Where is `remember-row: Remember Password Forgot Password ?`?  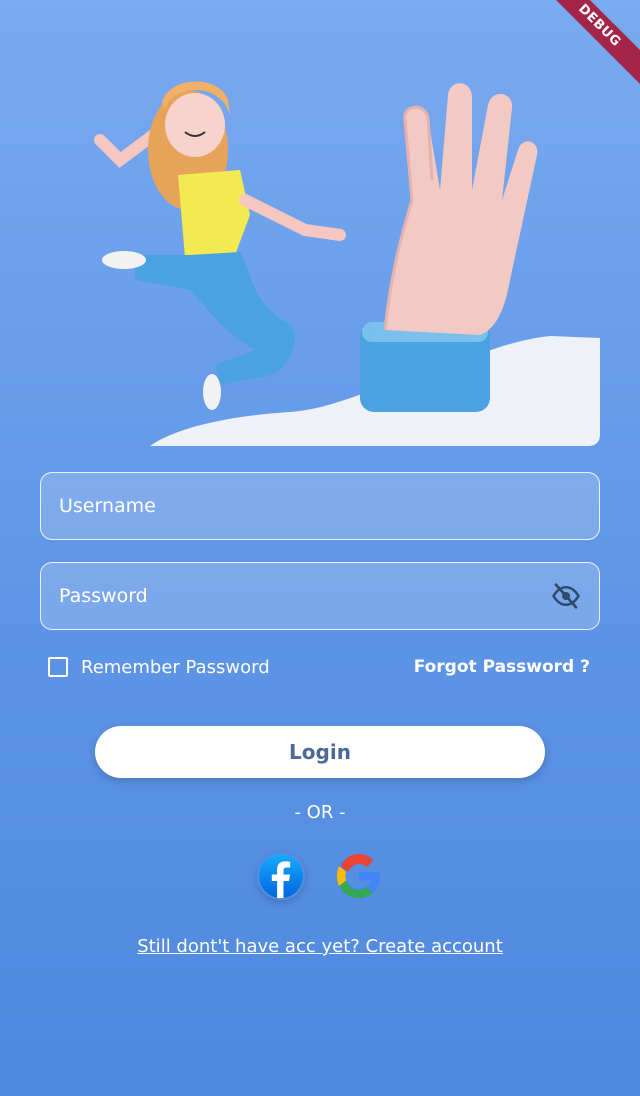 remember-row: Remember Password Forgot Password ? is located at coordinates (319, 667).